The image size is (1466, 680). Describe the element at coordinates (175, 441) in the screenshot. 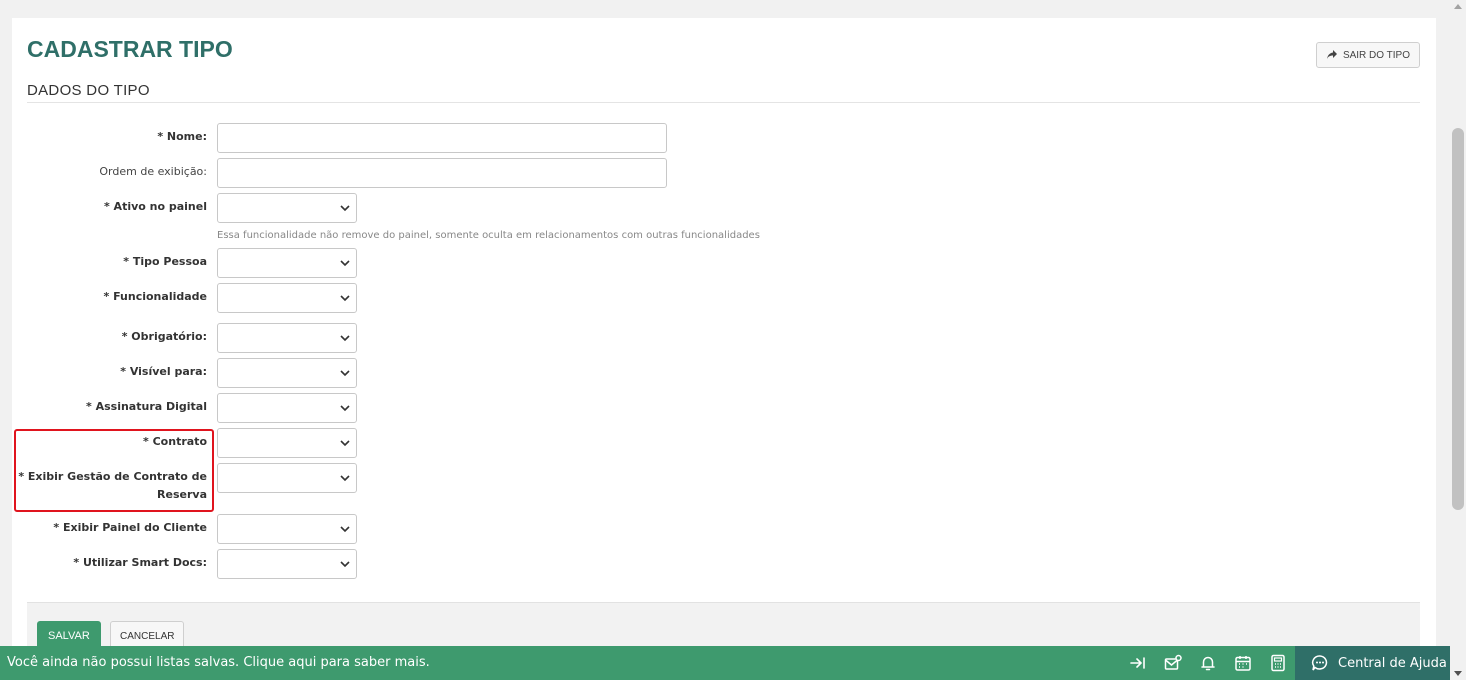

I see `contrato-label: * Contrato` at that location.